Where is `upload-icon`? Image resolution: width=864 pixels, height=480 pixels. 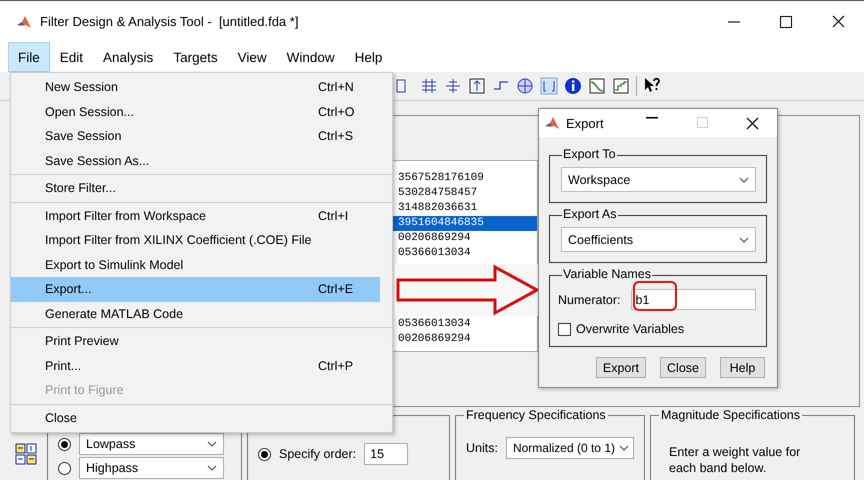 upload-icon is located at coordinates (477, 86).